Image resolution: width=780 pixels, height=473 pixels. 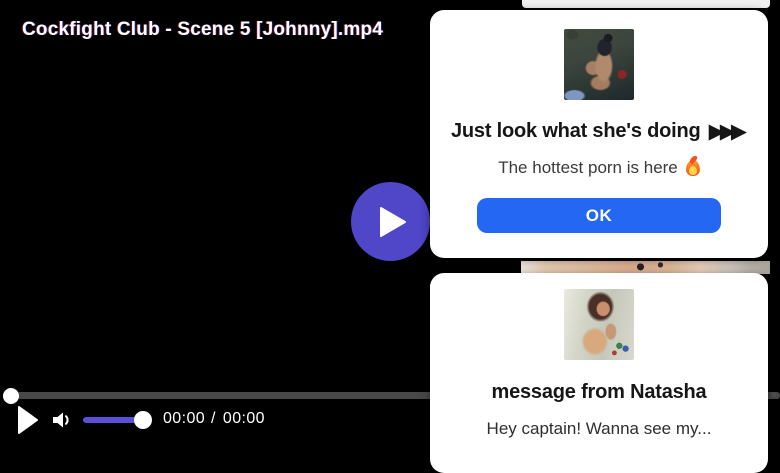 I want to click on fire-icon, so click(x=692, y=168).